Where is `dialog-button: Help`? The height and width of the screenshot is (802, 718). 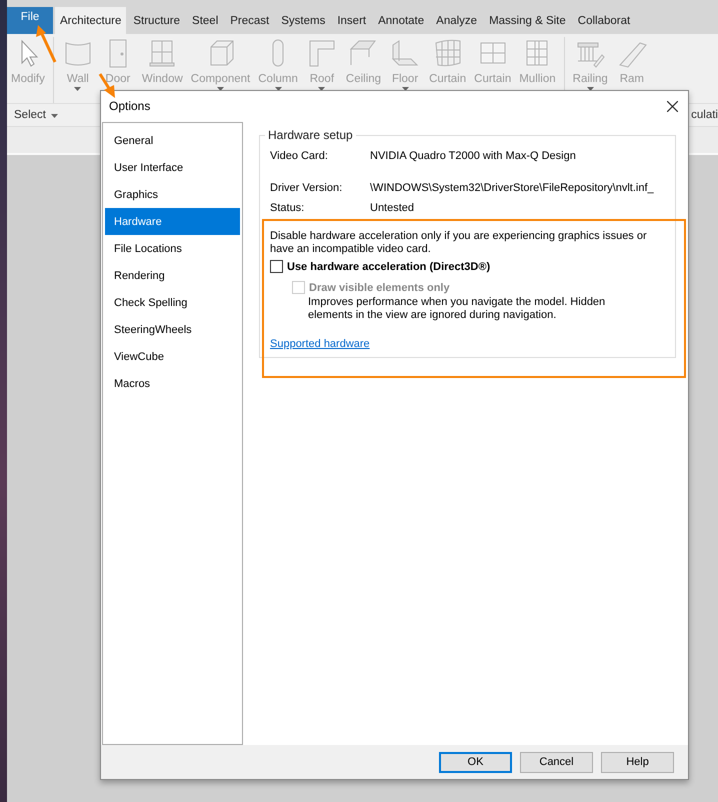 dialog-button: Help is located at coordinates (637, 762).